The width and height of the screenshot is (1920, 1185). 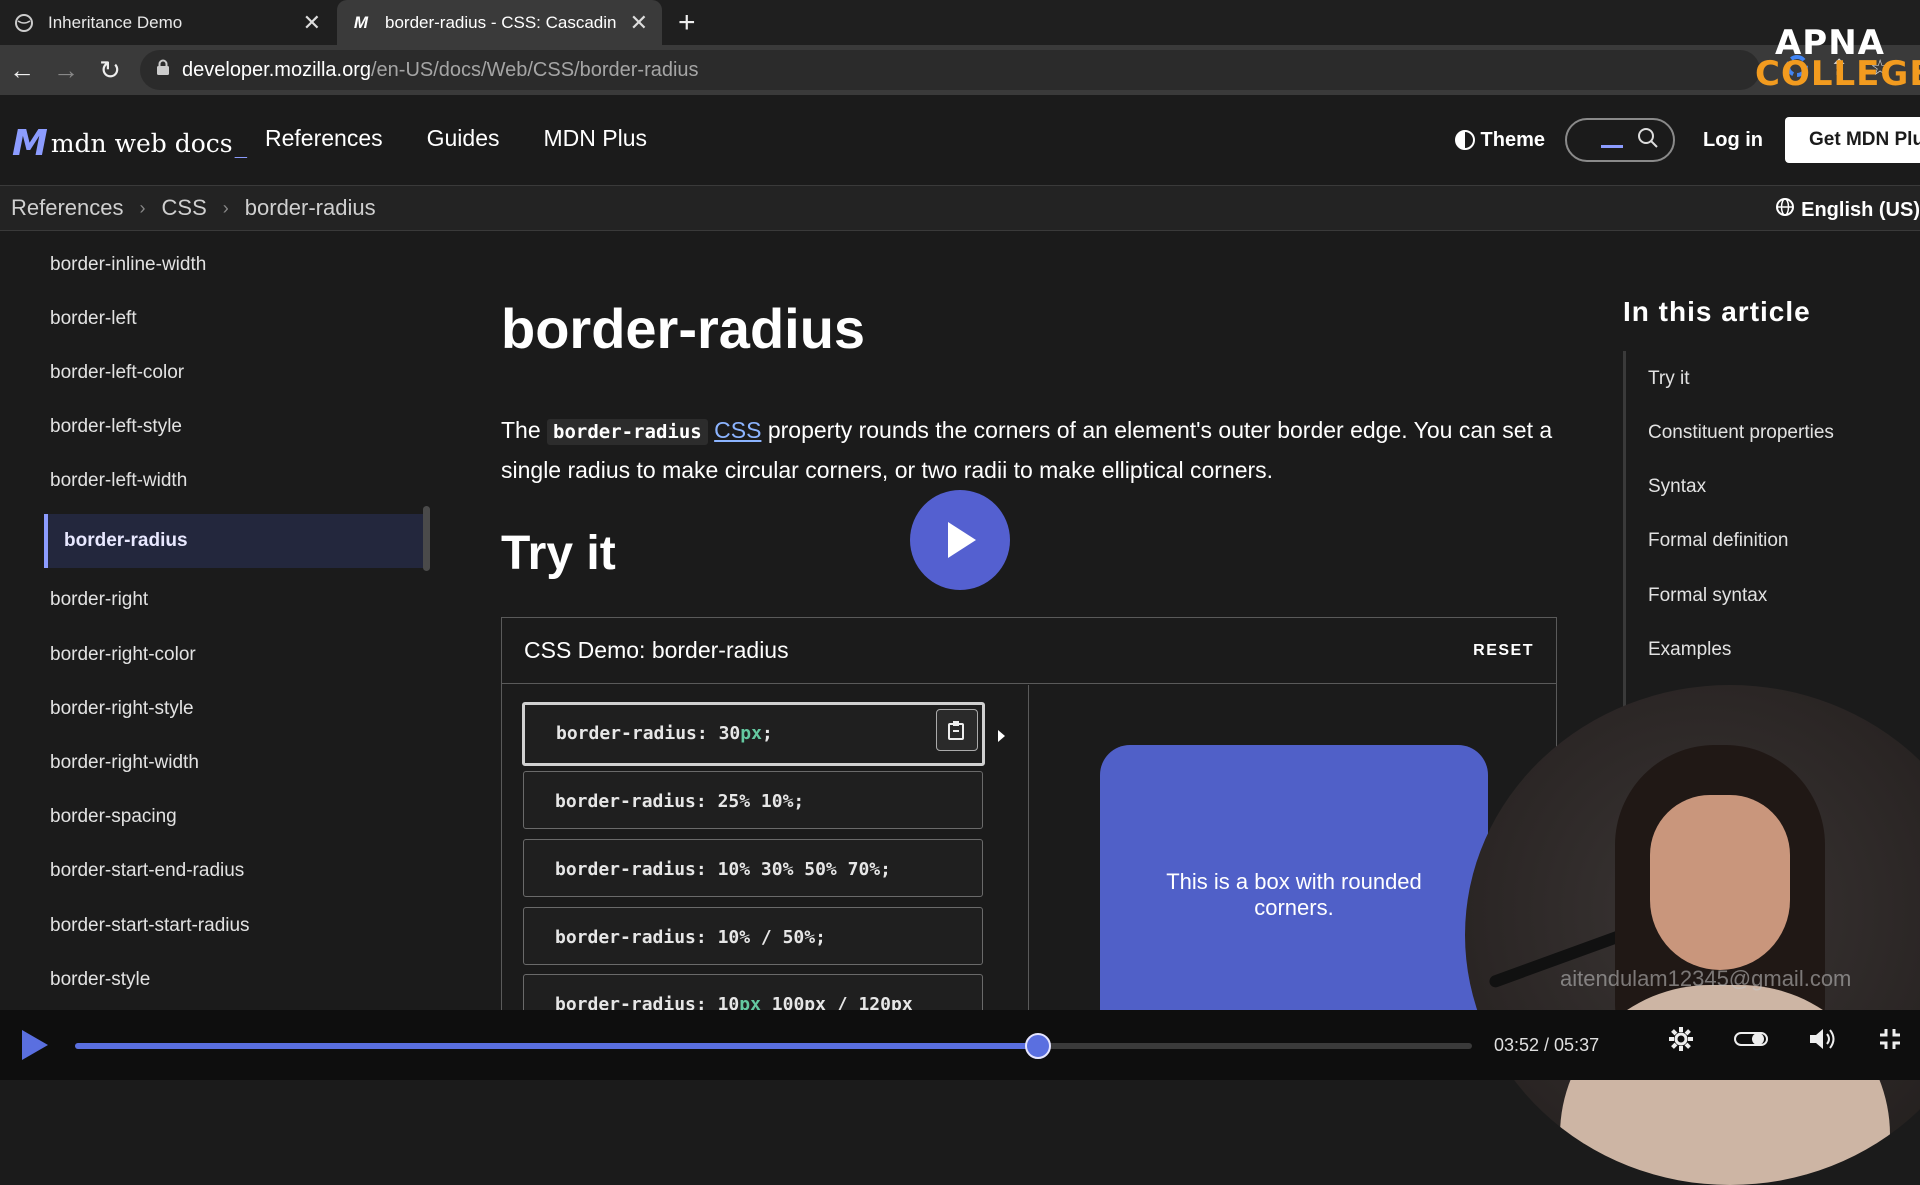 I want to click on tab-border-radius: M border-radius - CSS: Cascadin ✕, so click(x=499, y=22).